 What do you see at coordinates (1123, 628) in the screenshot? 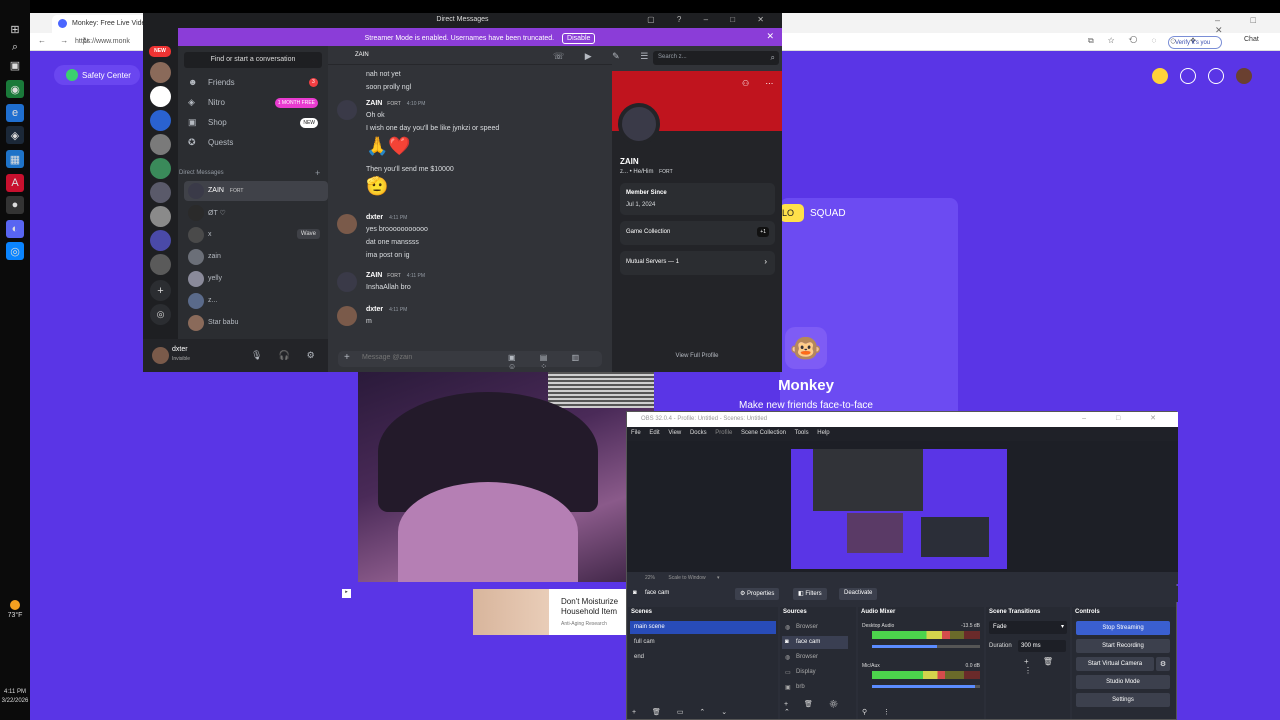
I see `stop-streaming-button: Stop Streaming` at bounding box center [1123, 628].